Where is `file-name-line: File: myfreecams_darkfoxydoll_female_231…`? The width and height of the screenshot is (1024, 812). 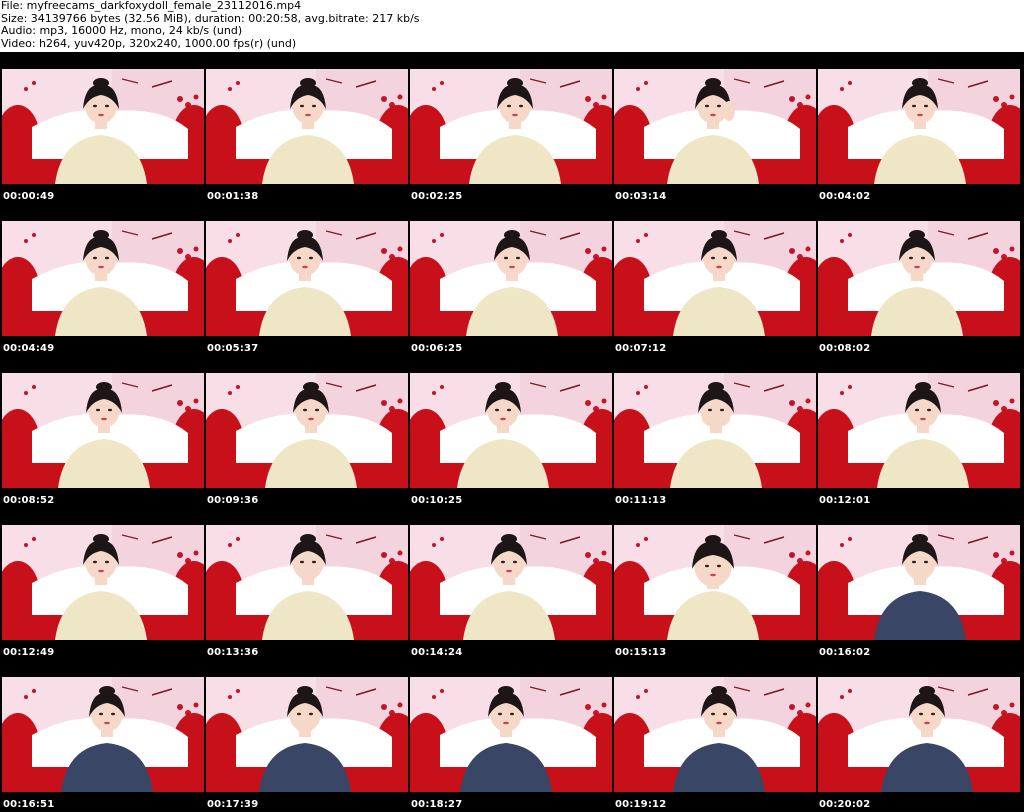 file-name-line: File: myfreecams_darkfoxydoll_female_231… is located at coordinates (151, 6).